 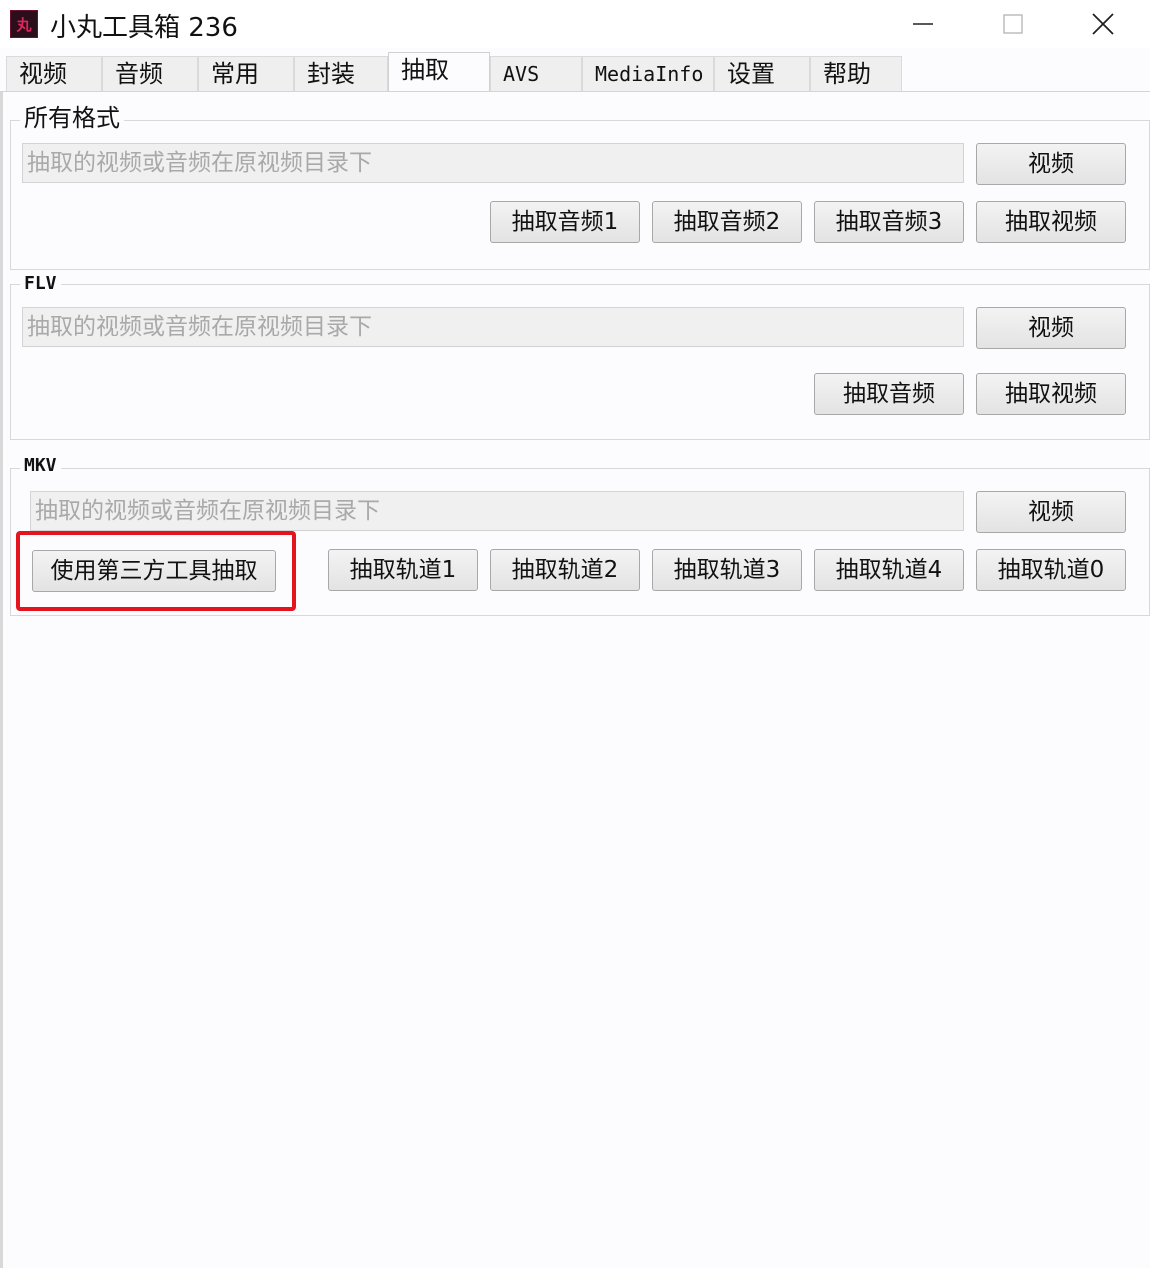 What do you see at coordinates (403, 570) in the screenshot?
I see `extract-track-1-button: 抽取轨道1` at bounding box center [403, 570].